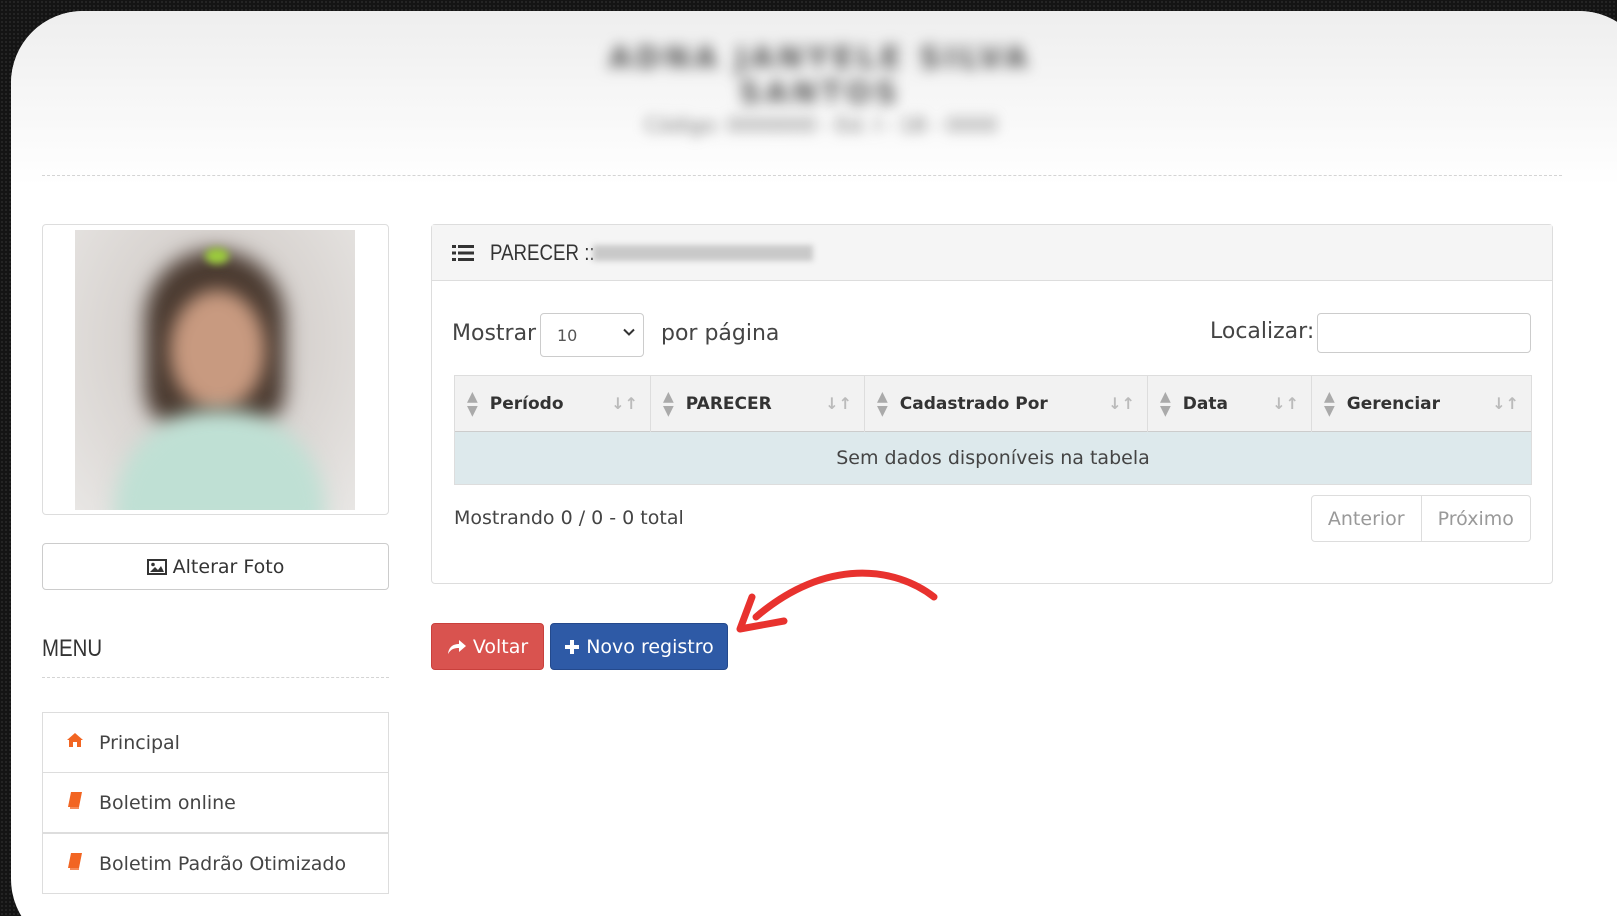 The height and width of the screenshot is (916, 1617). Describe the element at coordinates (1367, 518) in the screenshot. I see `previous-page-button: Anterior` at that location.